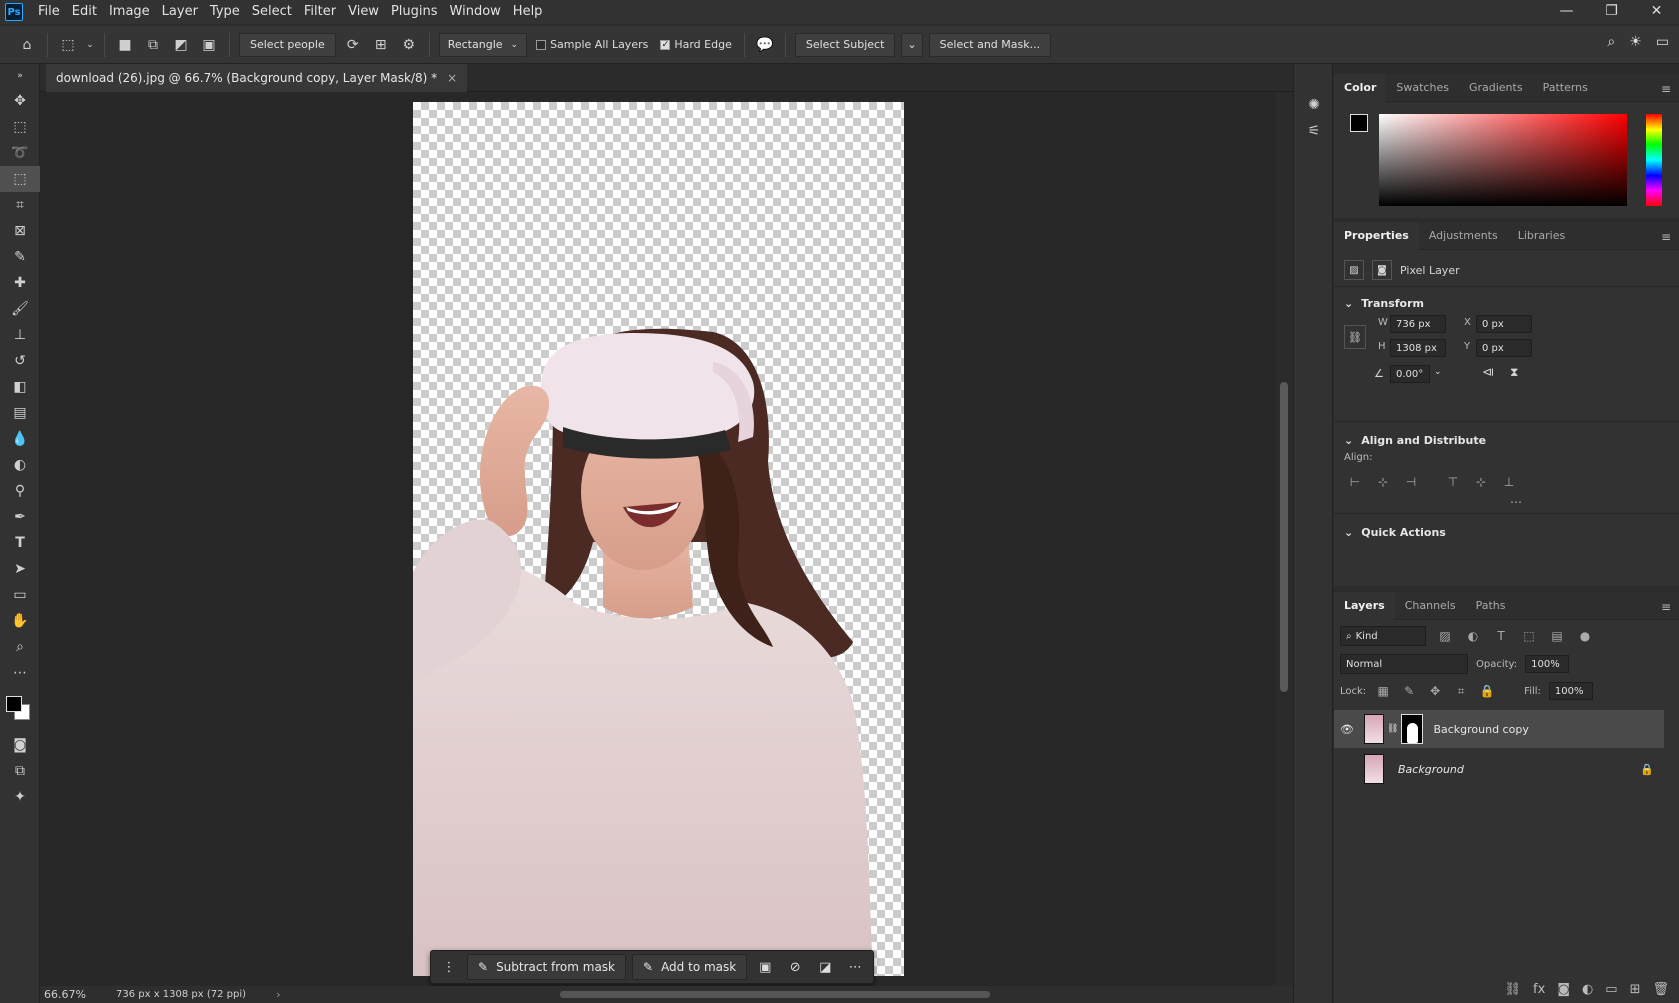 The height and width of the screenshot is (1003, 1679). I want to click on add-mask-icon: ◙, so click(1563, 989).